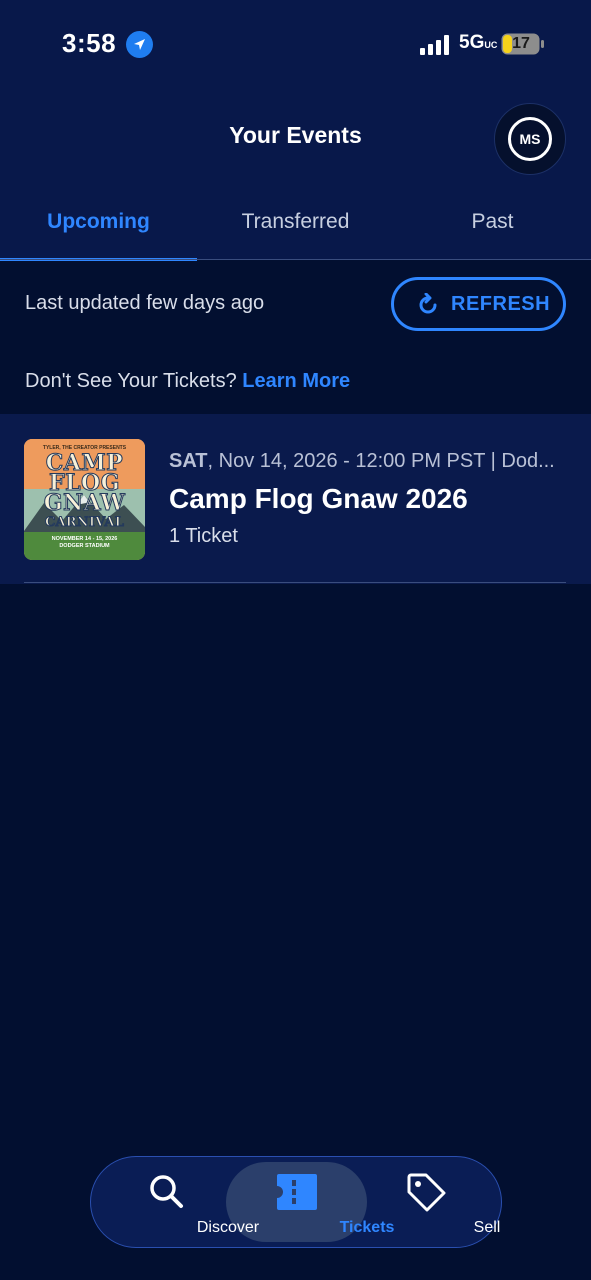 This screenshot has height=1280, width=591. Describe the element at coordinates (297, 1192) in the screenshot. I see `ticket-icon` at that location.